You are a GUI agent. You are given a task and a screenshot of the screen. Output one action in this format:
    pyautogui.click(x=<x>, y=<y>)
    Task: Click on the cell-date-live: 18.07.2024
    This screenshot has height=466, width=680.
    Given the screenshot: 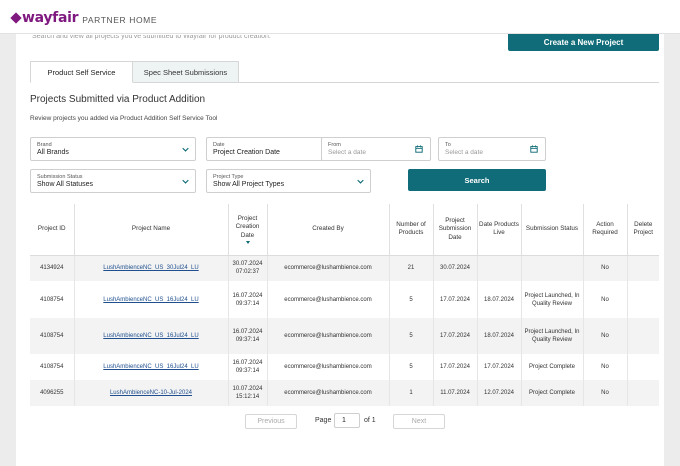 What is the action you would take?
    pyautogui.click(x=499, y=336)
    